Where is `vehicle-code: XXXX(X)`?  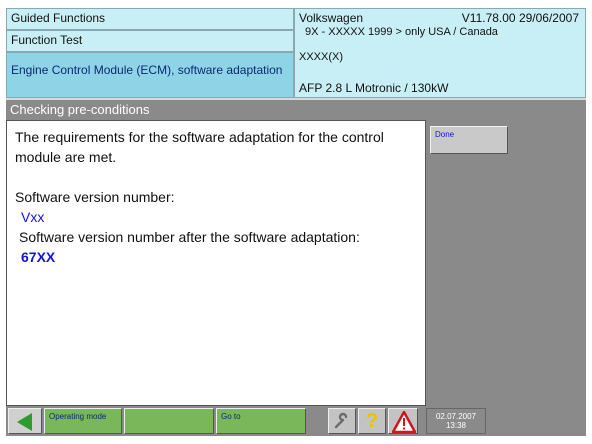 vehicle-code: XXXX(X) is located at coordinates (321, 57).